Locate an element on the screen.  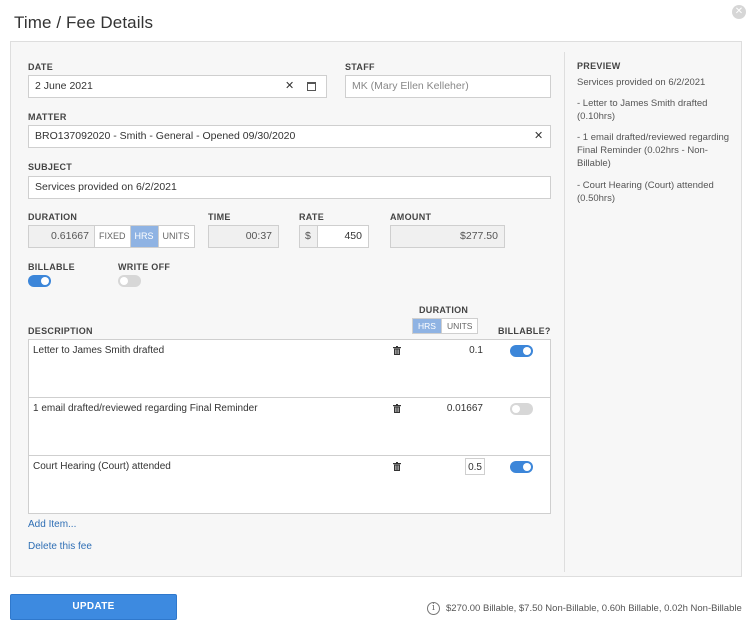
time-field: 00:37 is located at coordinates (243, 236).